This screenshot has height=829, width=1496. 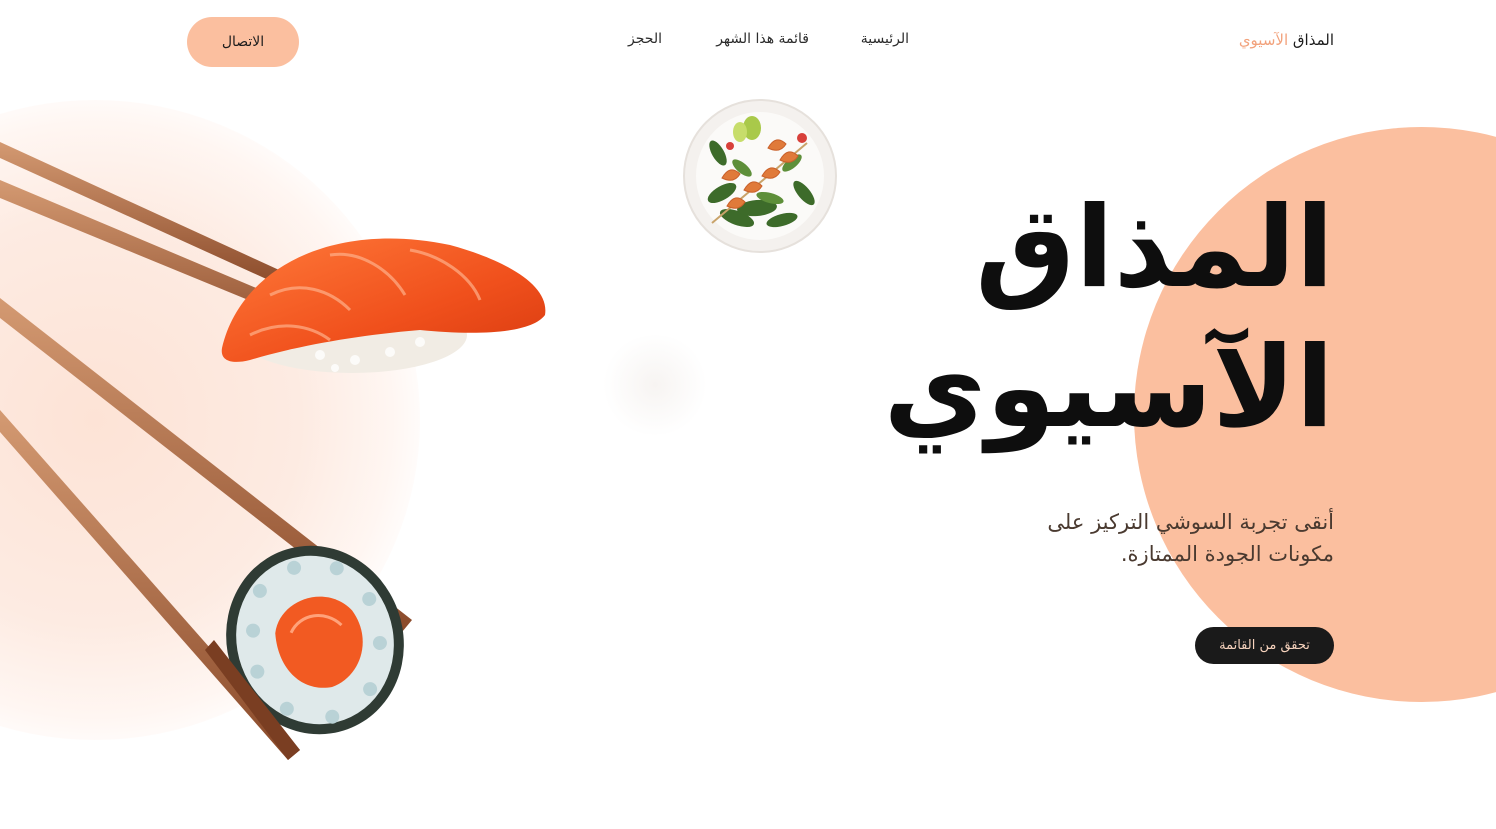 What do you see at coordinates (1264, 645) in the screenshot?
I see `check-menu-button: تحقق من القائمة` at bounding box center [1264, 645].